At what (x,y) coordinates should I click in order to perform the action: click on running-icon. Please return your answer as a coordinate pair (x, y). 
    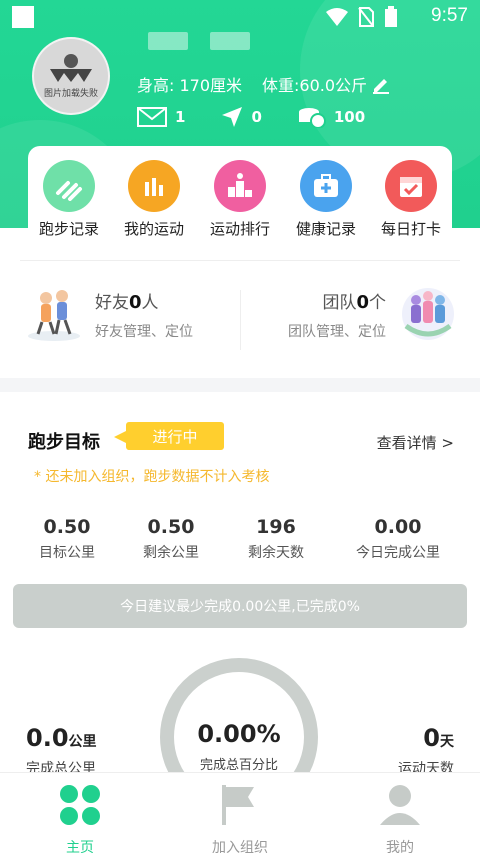
    Looking at the image, I should click on (69, 186).